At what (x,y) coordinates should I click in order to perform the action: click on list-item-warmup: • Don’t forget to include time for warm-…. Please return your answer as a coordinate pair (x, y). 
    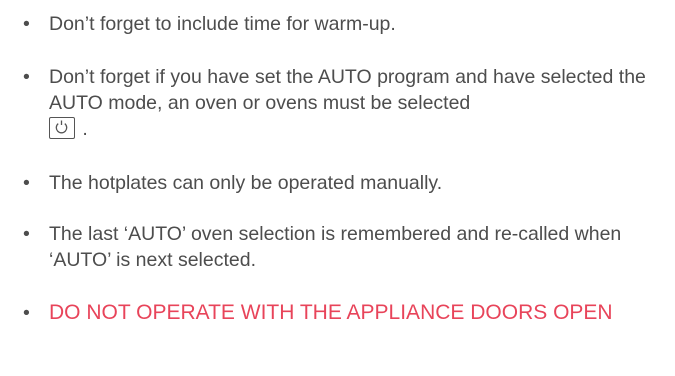
    Looking at the image, I should click on (346, 24).